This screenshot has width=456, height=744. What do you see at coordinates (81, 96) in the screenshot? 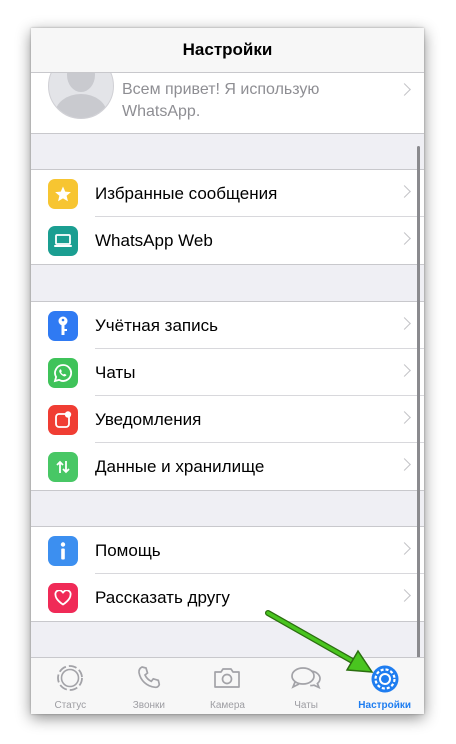
I see `avatar` at bounding box center [81, 96].